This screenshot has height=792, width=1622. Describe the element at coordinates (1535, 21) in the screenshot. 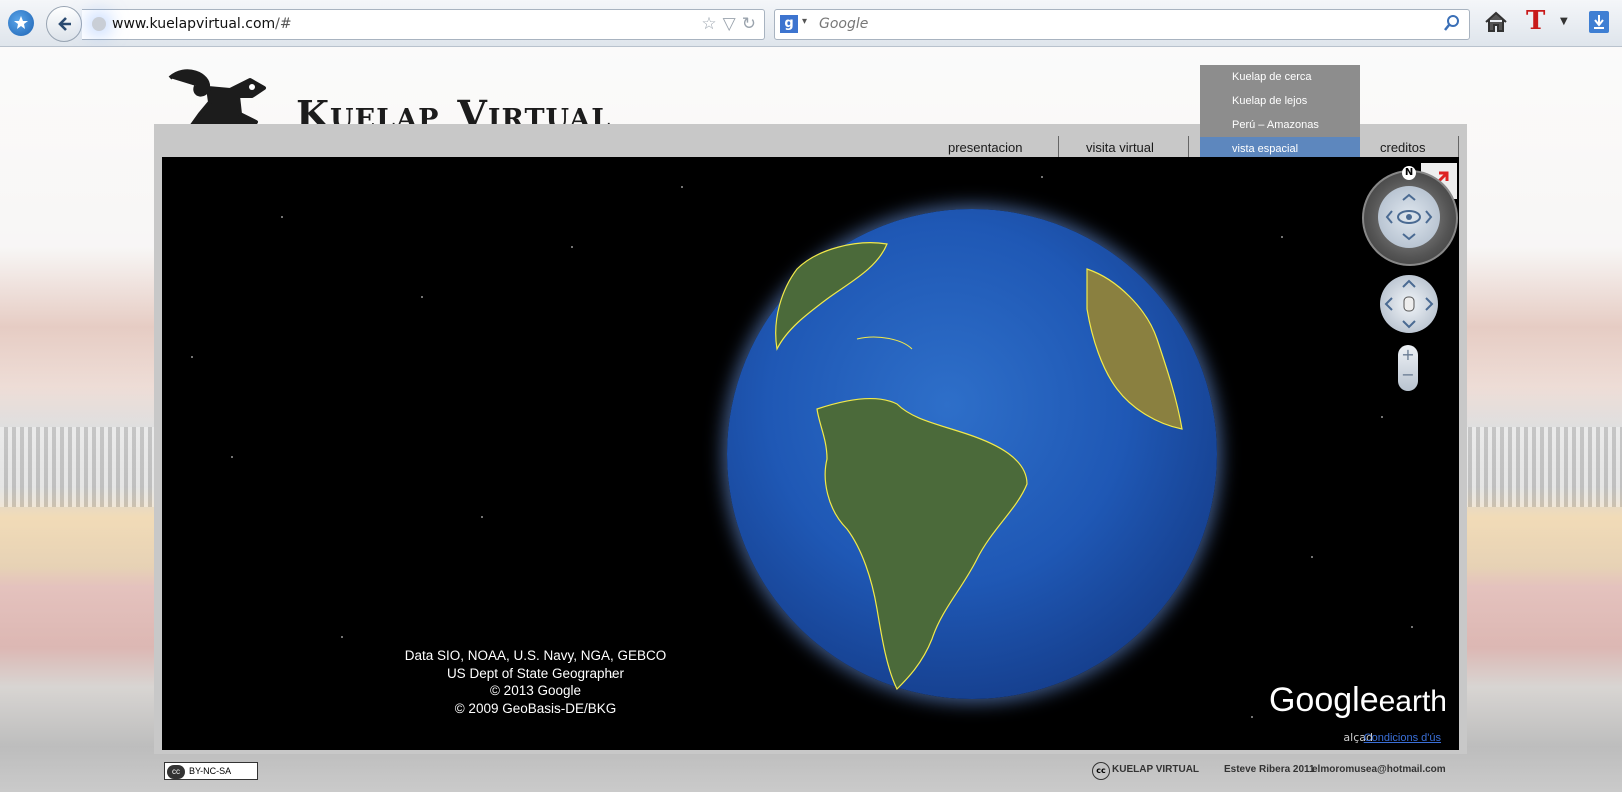

I see `translate-extension-icon: T` at that location.